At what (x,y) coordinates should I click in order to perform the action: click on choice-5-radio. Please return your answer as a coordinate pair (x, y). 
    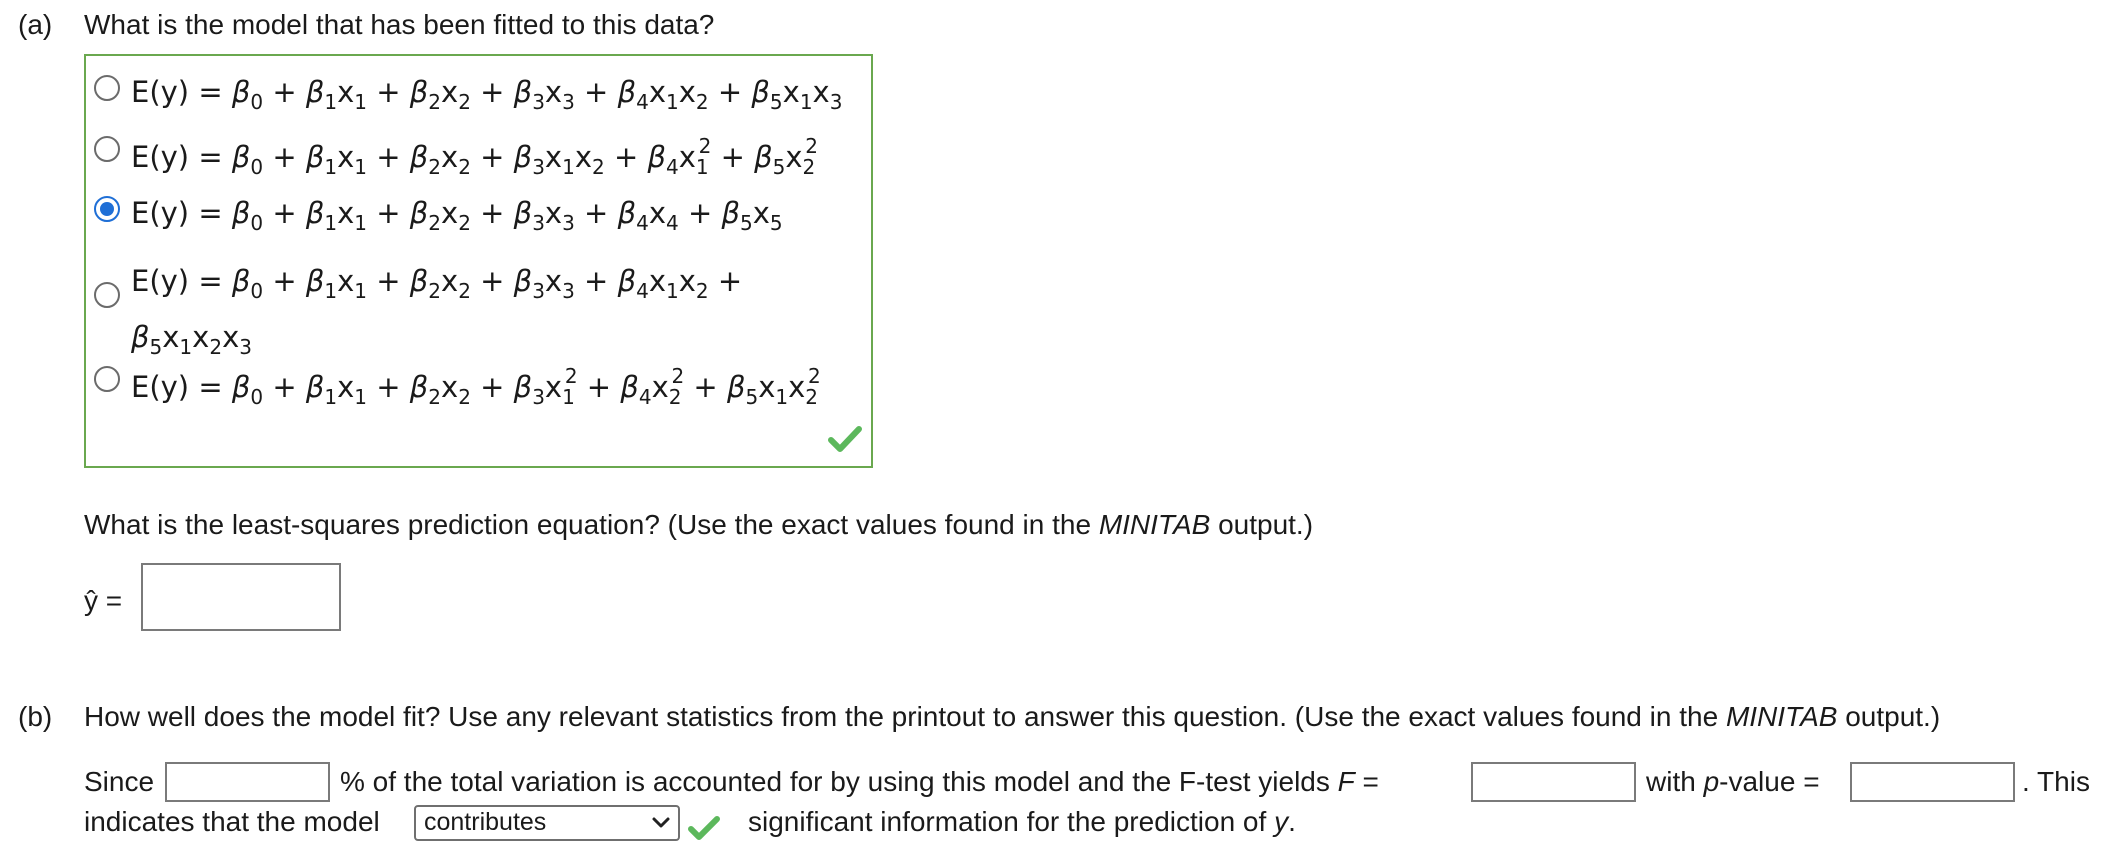
    Looking at the image, I should click on (107, 379).